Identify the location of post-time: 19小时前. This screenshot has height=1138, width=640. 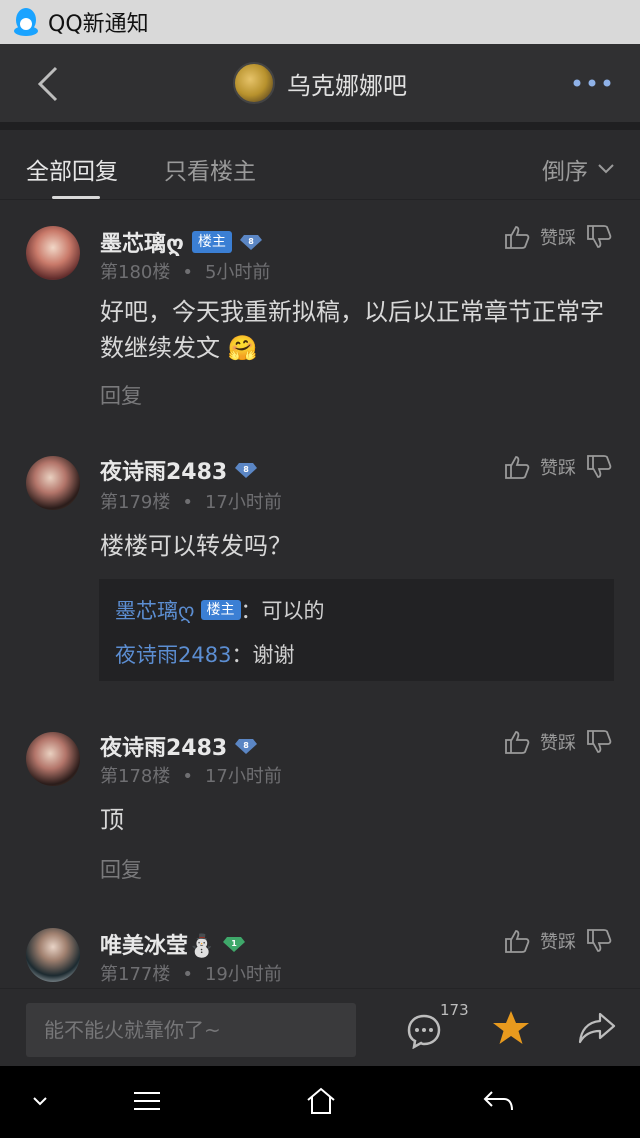
(243, 974).